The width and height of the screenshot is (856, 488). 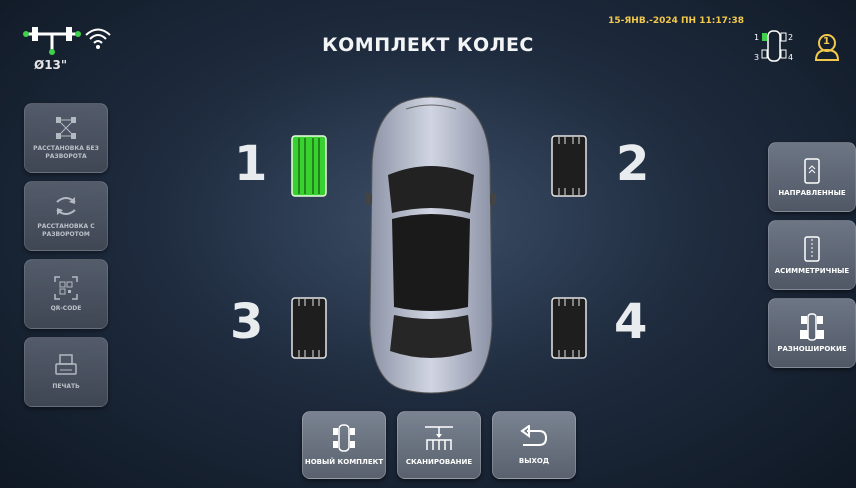 I want to click on asymmetric-tire-icon, so click(x=812, y=249).